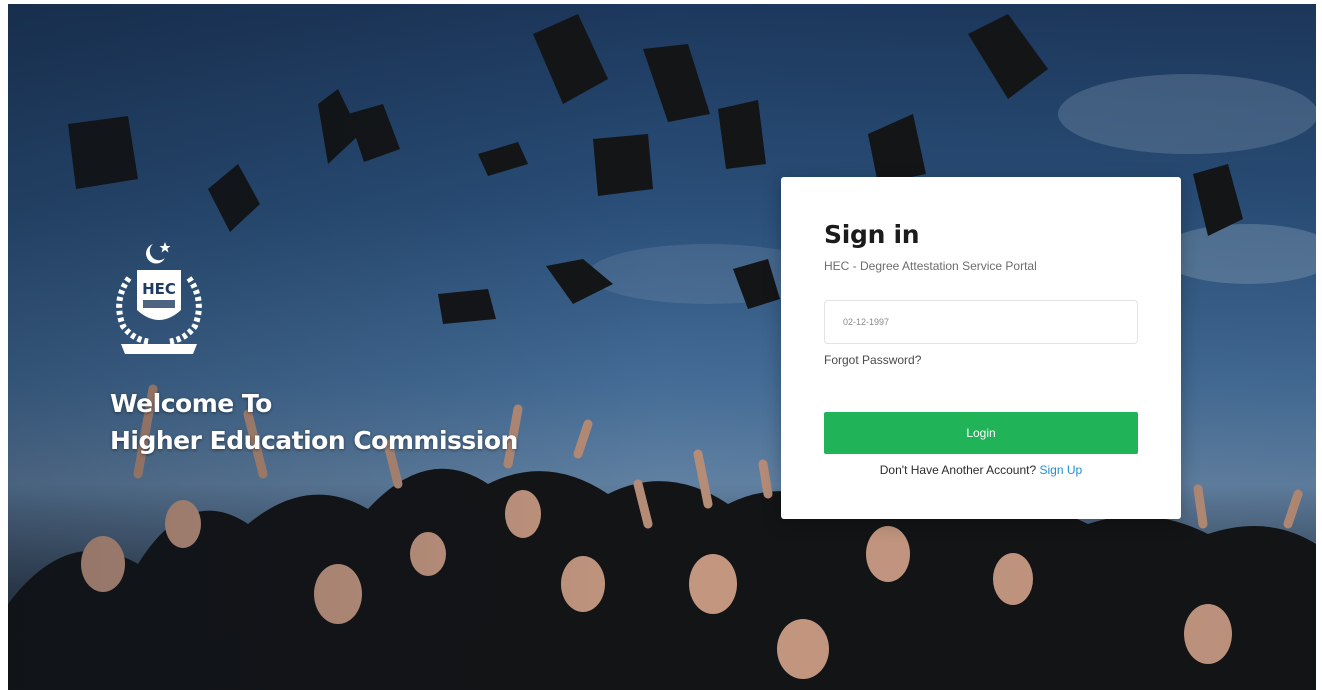 The width and height of the screenshot is (1322, 690). What do you see at coordinates (1061, 470) in the screenshot?
I see `sign-up-link: Sign Up` at bounding box center [1061, 470].